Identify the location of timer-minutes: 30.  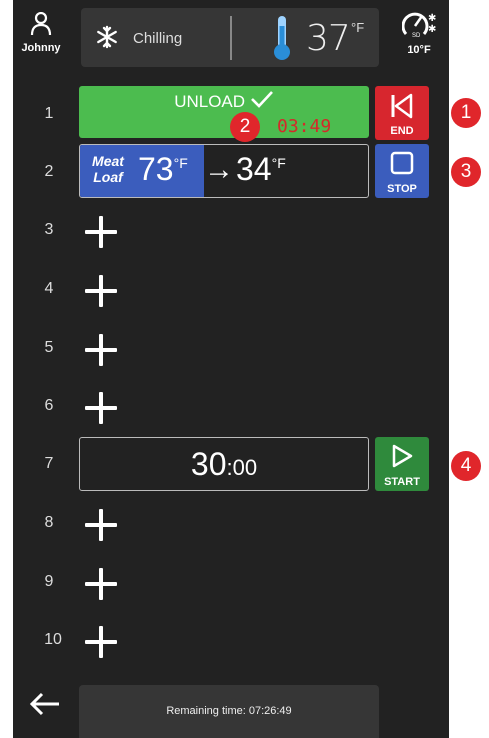
(208, 464).